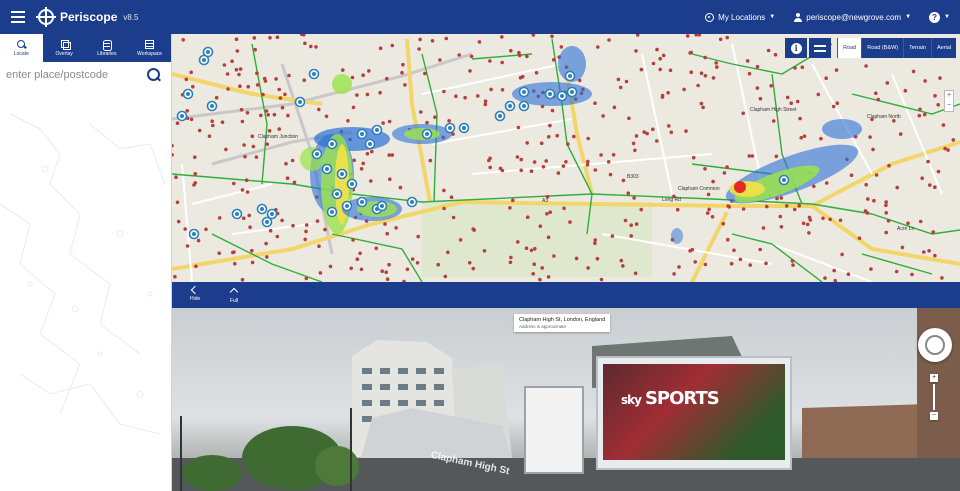  I want to click on swap-layers-button, so click(820, 48).